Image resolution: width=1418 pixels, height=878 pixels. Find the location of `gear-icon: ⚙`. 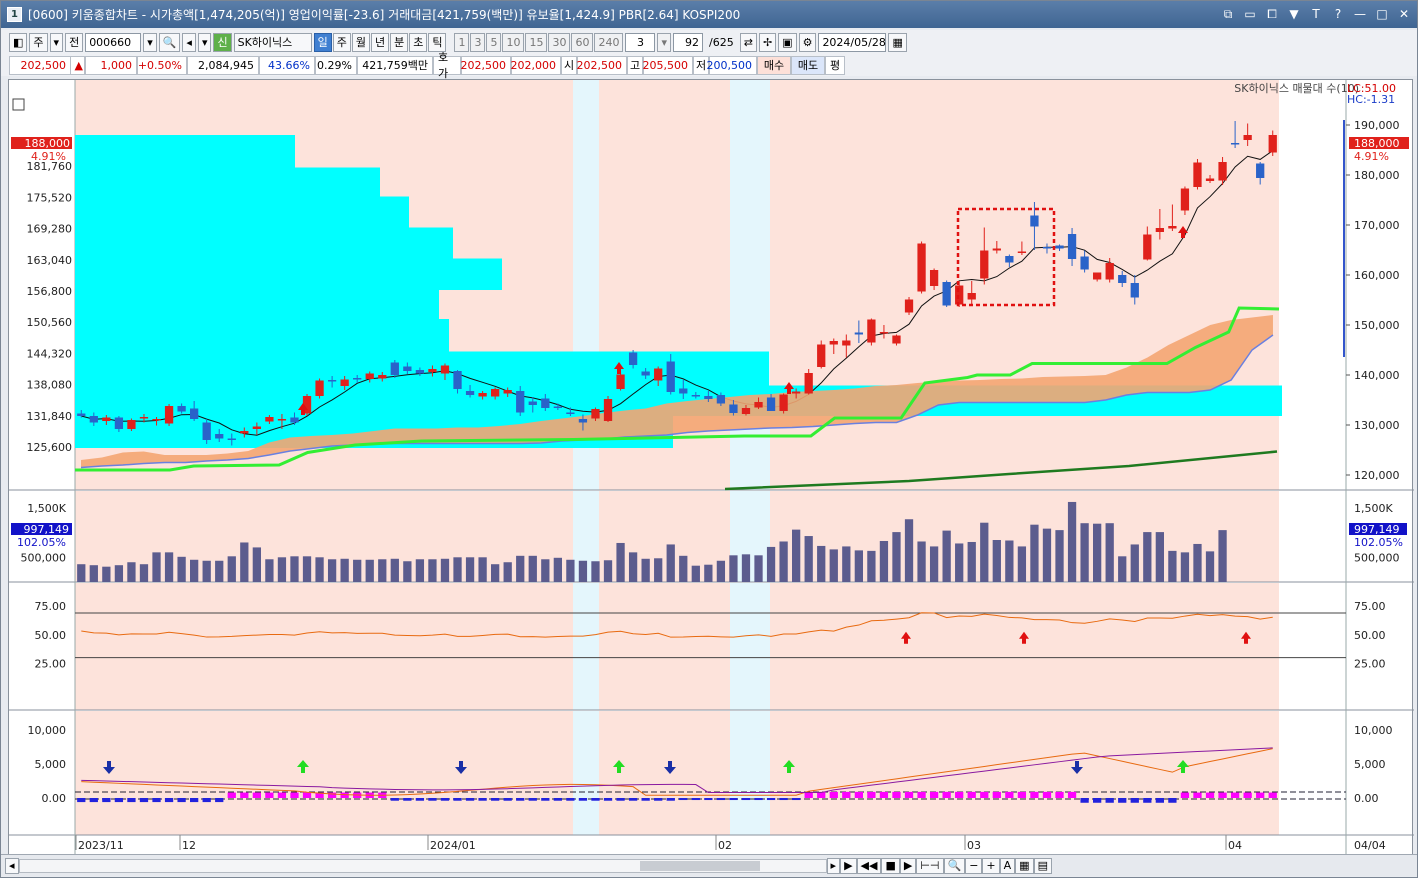

gear-icon: ⚙ is located at coordinates (807, 42).